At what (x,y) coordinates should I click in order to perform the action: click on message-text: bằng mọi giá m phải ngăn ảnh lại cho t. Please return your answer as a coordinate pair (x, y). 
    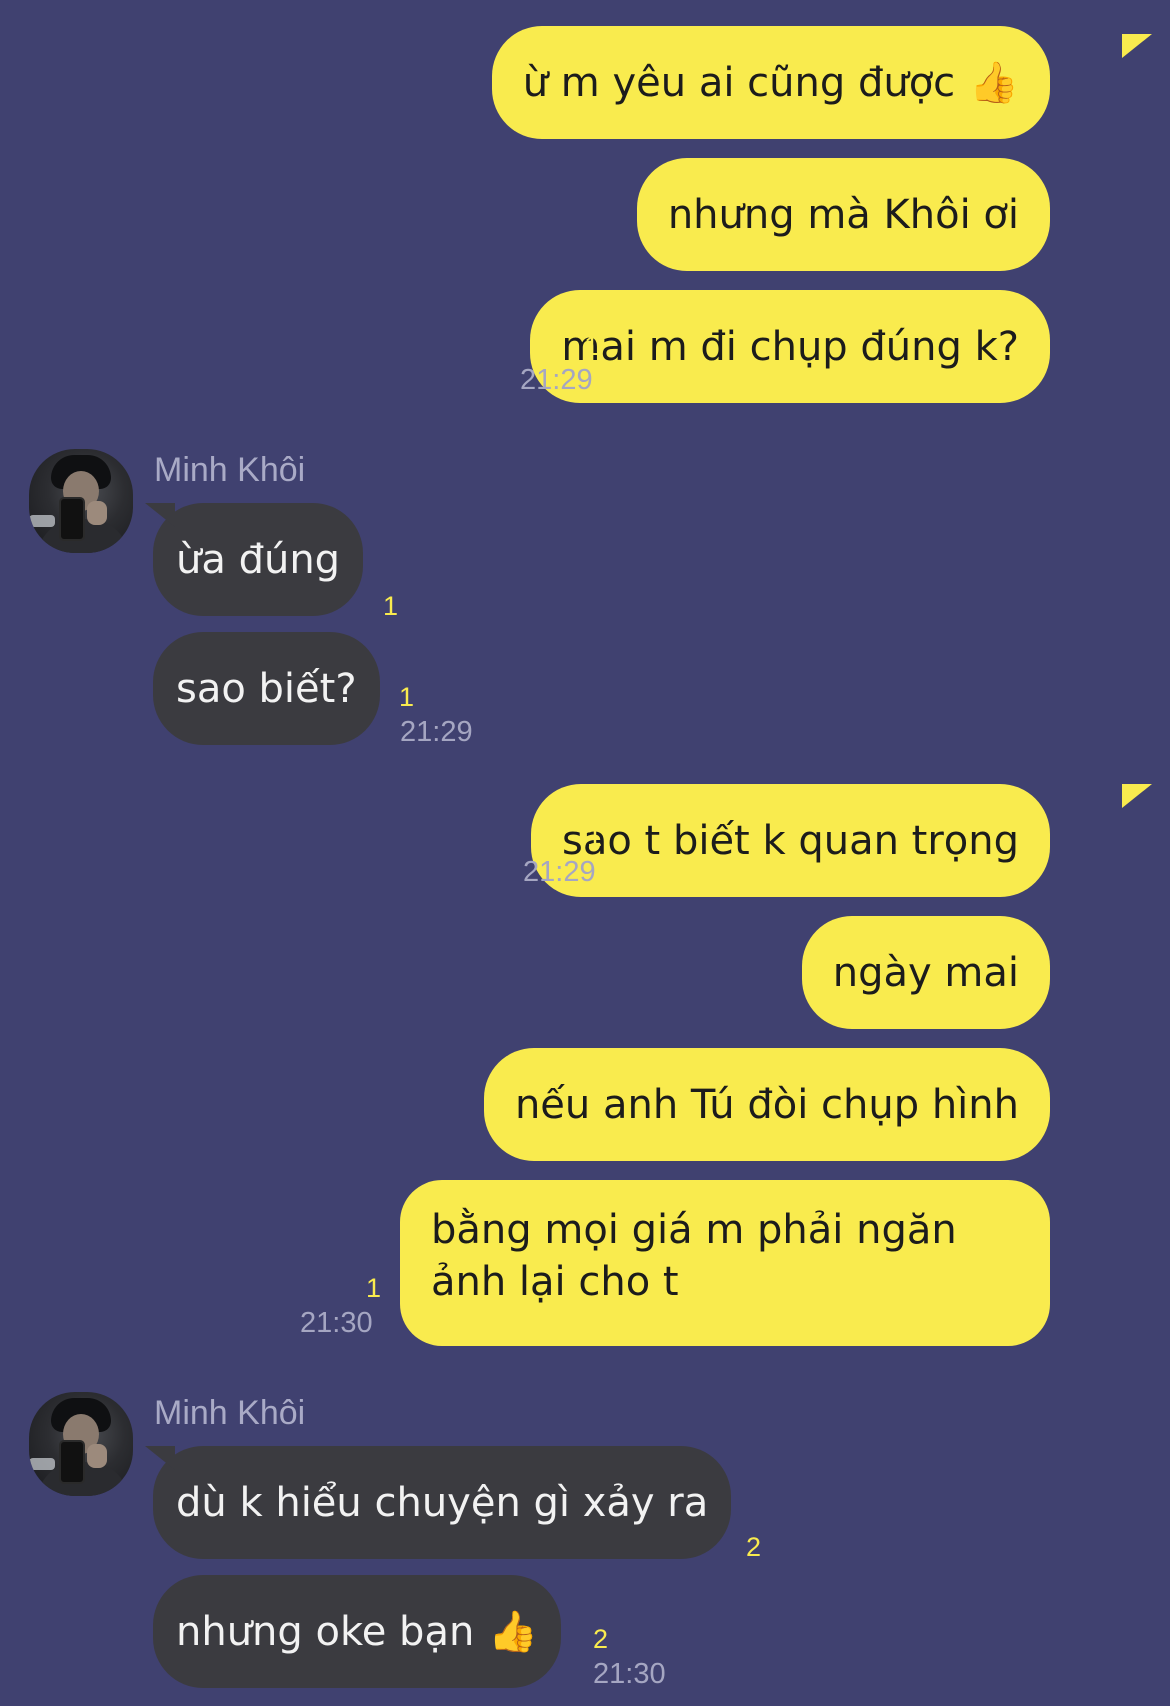
    Looking at the image, I should click on (694, 1256).